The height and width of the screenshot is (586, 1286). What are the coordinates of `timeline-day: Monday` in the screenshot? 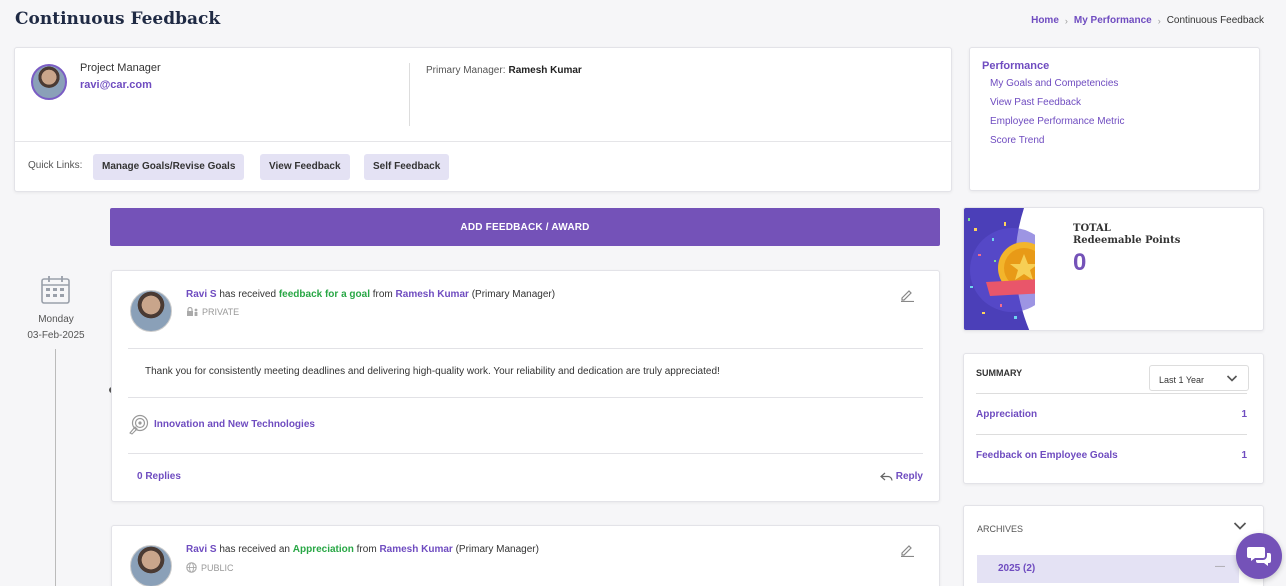 It's located at (56, 319).